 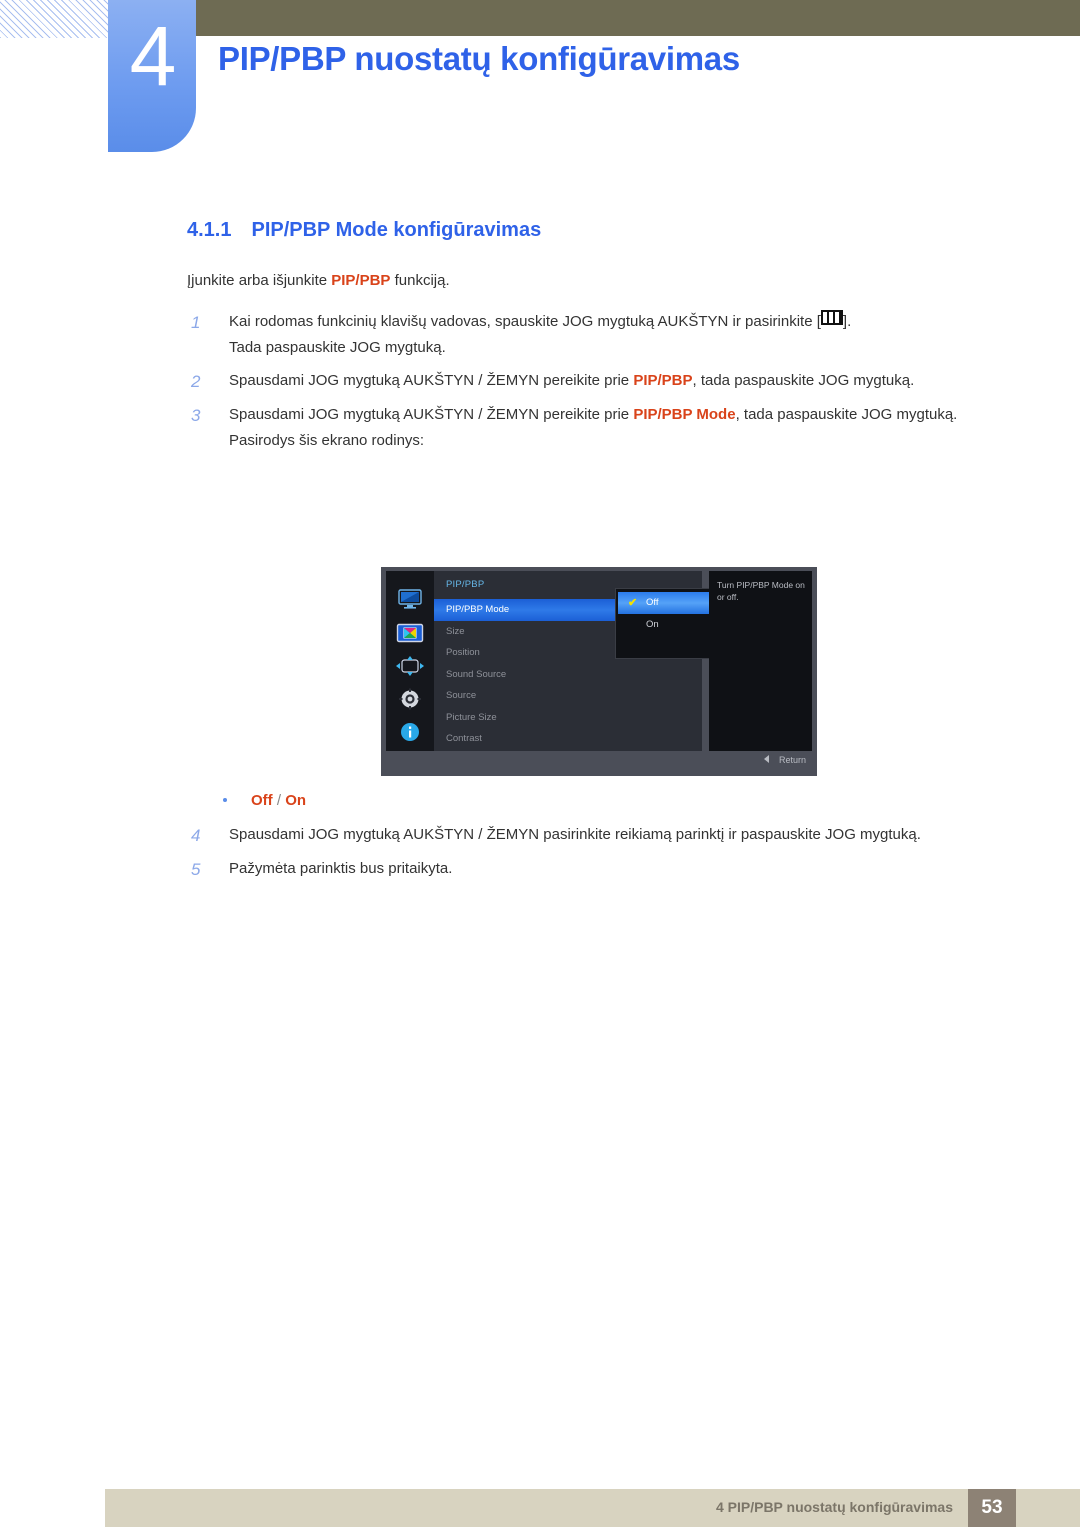 What do you see at coordinates (834, 1507) in the screenshot?
I see `footer-chapter-label: 4 PIP/PBP nuostatų konfigūravimas` at bounding box center [834, 1507].